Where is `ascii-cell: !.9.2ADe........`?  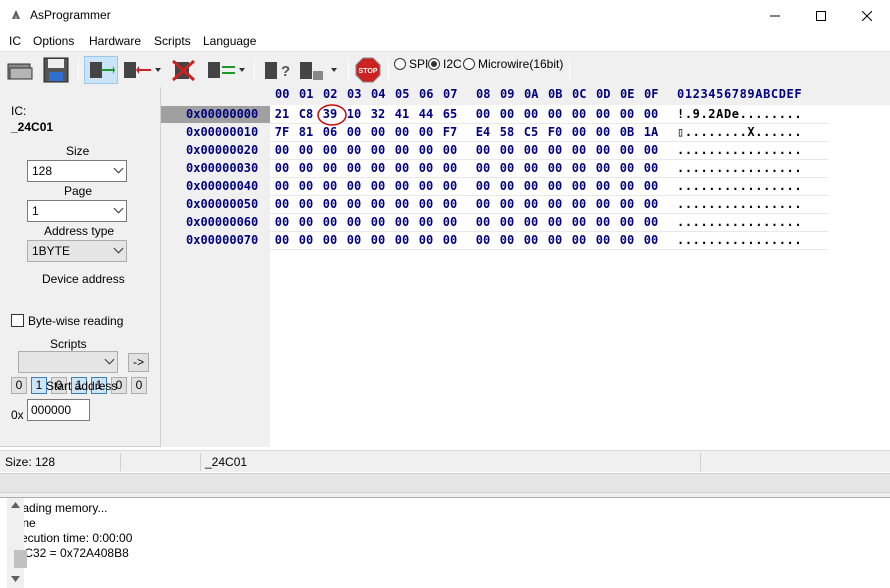
ascii-cell: !.9.2ADe........ is located at coordinates (739, 114).